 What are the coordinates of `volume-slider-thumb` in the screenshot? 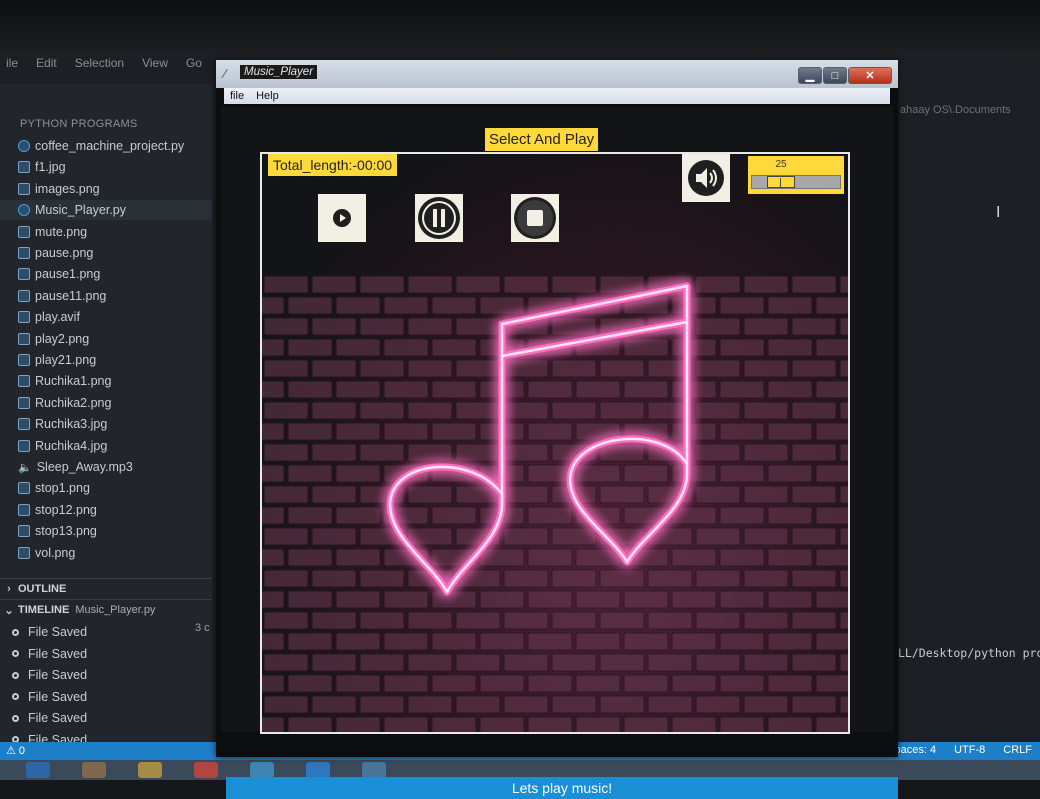 It's located at (781, 182).